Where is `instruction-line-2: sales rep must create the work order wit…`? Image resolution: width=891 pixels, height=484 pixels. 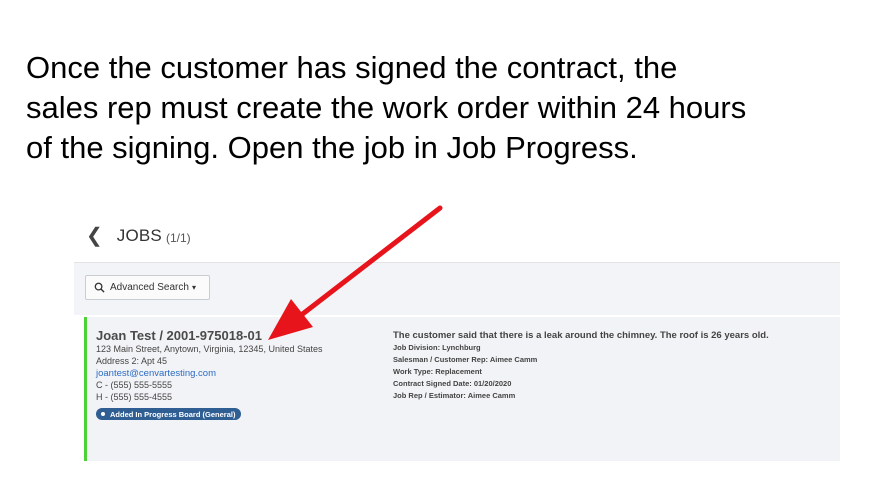 instruction-line-2: sales rep must create the work order wit… is located at coordinates (386, 107).